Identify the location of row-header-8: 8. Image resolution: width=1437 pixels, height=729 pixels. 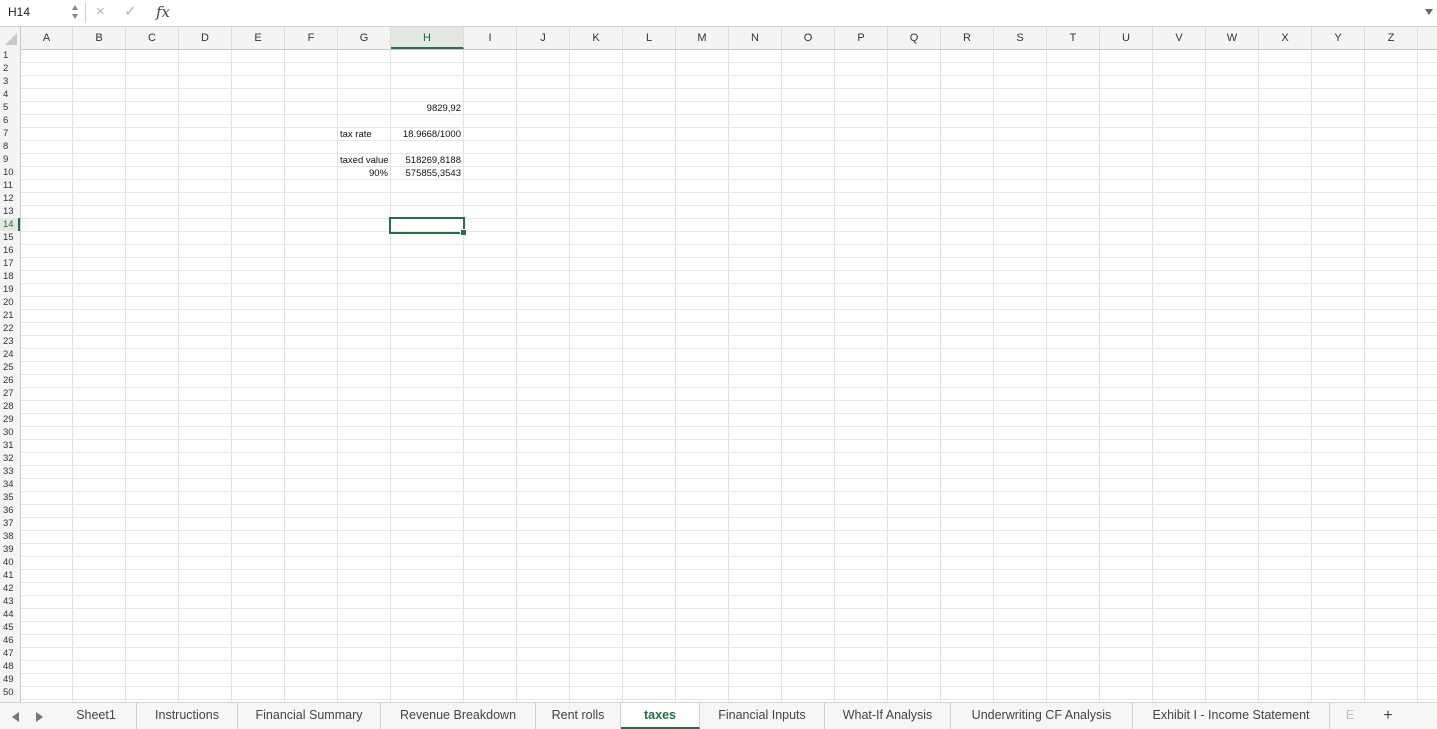
(10, 146).